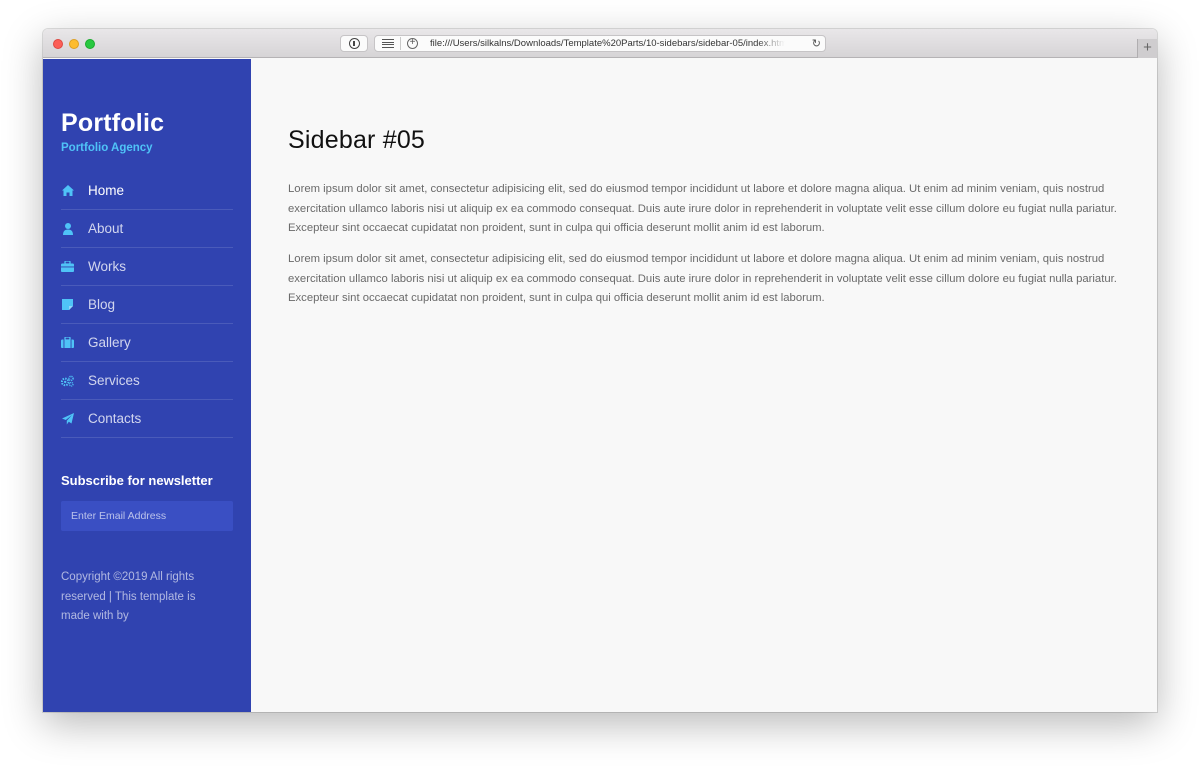 Image resolution: width=1200 pixels, height=769 pixels. Describe the element at coordinates (106, 190) in the screenshot. I see `sidebar-item-label: Home` at that location.